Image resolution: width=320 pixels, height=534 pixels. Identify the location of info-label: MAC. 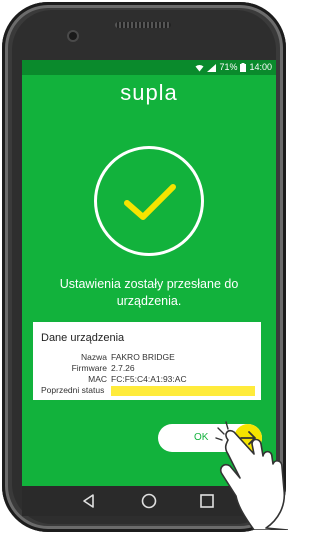
(97, 379).